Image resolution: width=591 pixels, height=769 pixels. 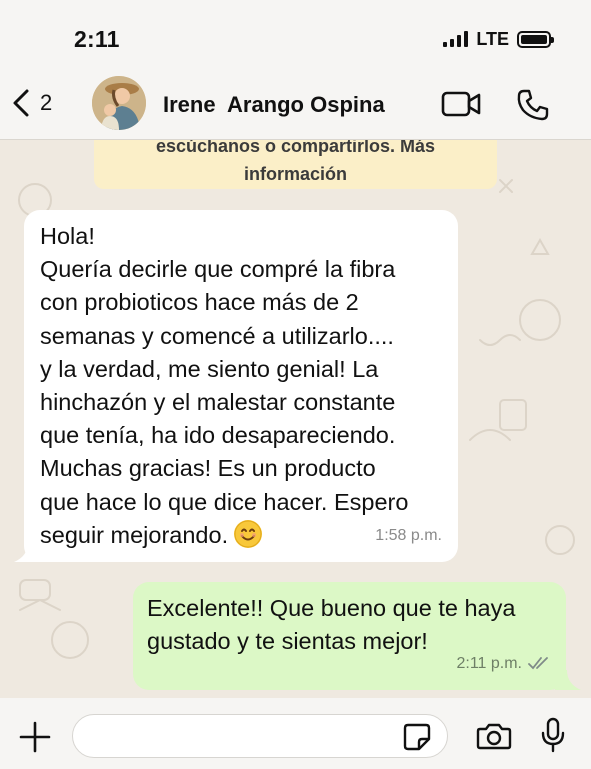 I want to click on message-line: que hace lo que dice hacer. Espero, so click(x=224, y=501).